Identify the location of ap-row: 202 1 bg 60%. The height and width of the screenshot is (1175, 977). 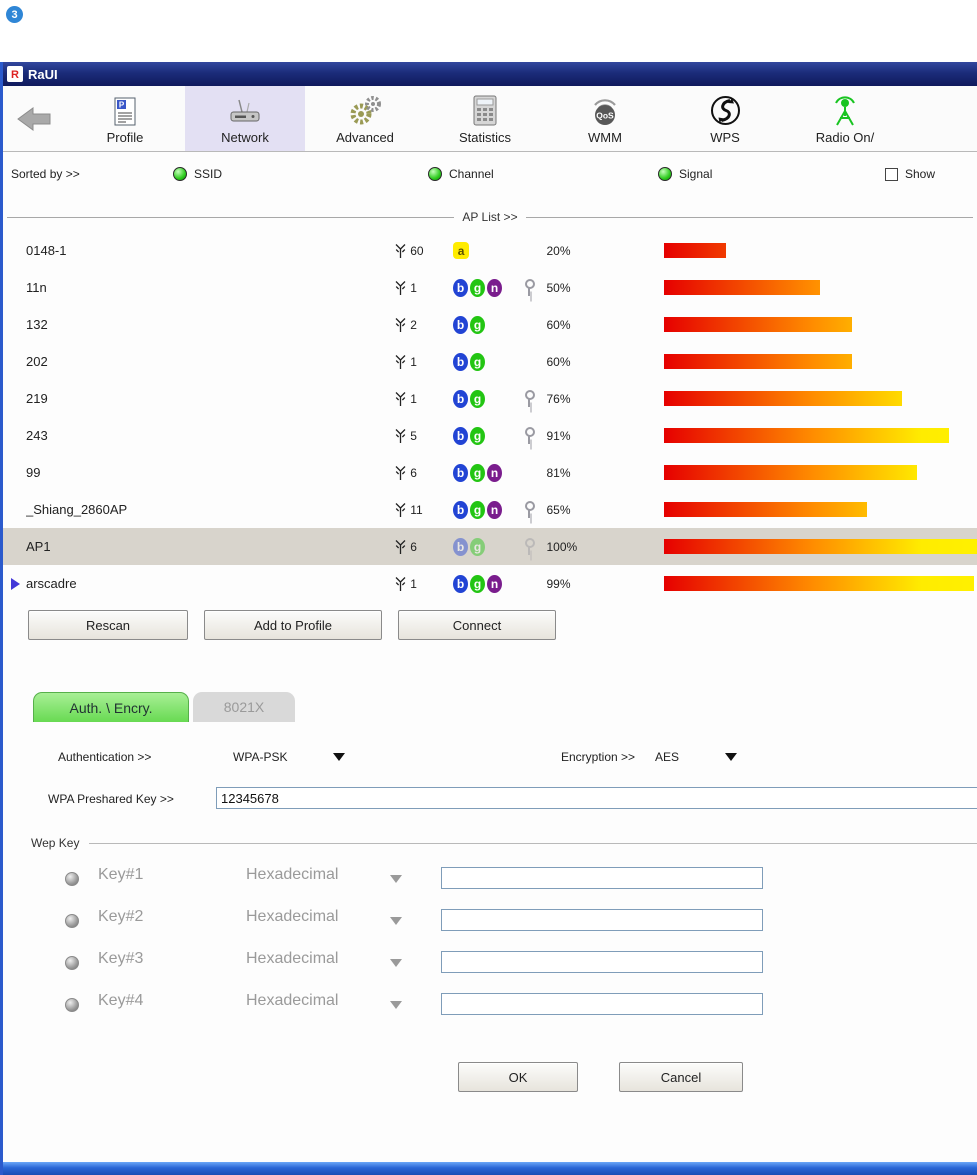
(490, 361).